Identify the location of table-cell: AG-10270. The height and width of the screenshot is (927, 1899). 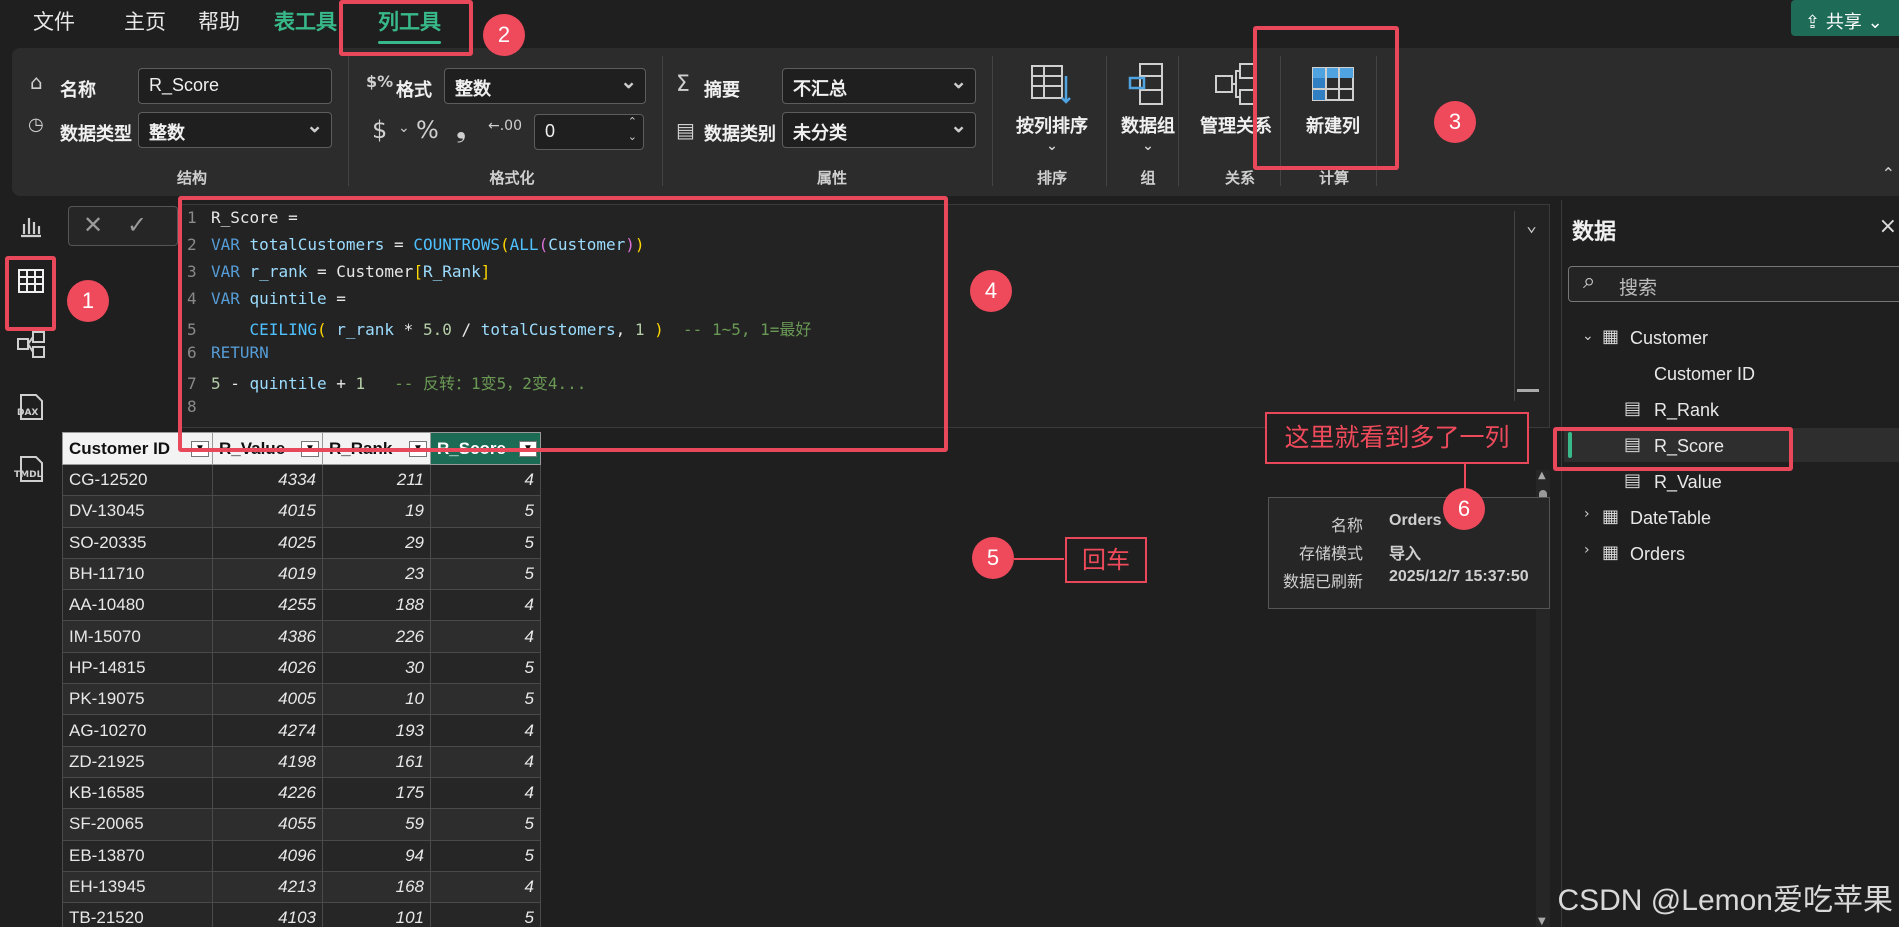
(137, 730).